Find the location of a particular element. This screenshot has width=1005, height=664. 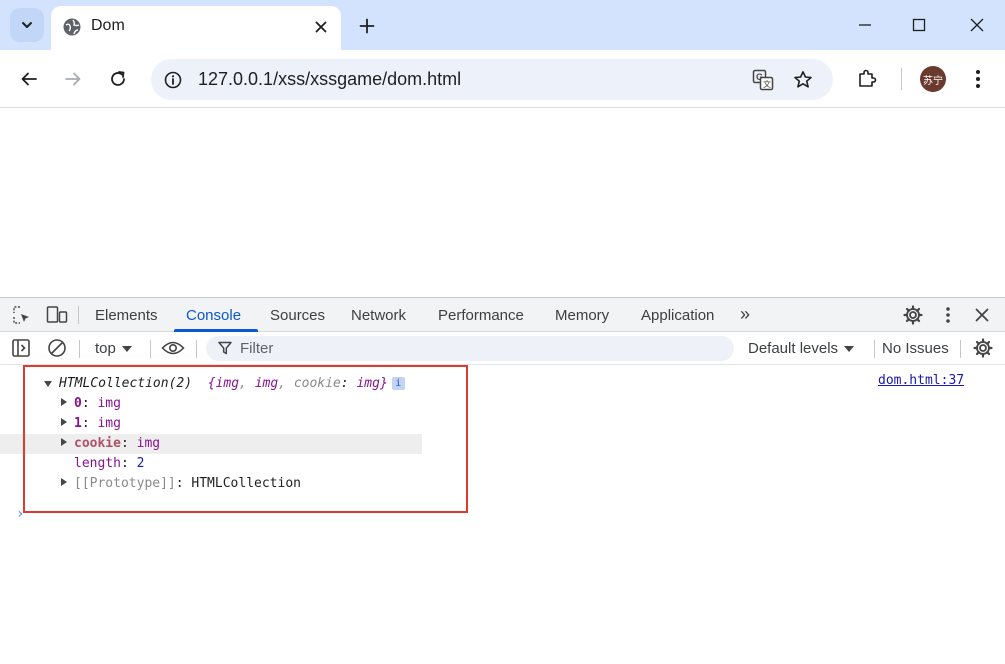

puzzle-icon is located at coordinates (868, 78).